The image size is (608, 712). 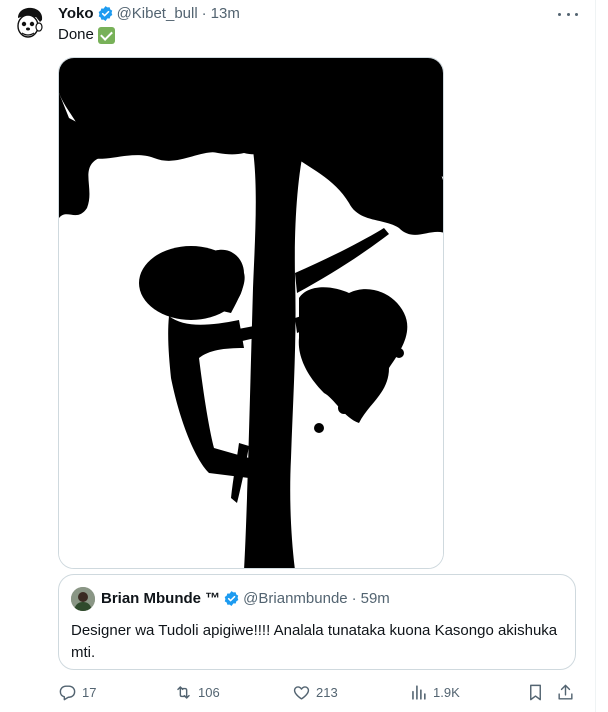 What do you see at coordinates (446, 692) in the screenshot?
I see `view-count: 1.9K` at bounding box center [446, 692].